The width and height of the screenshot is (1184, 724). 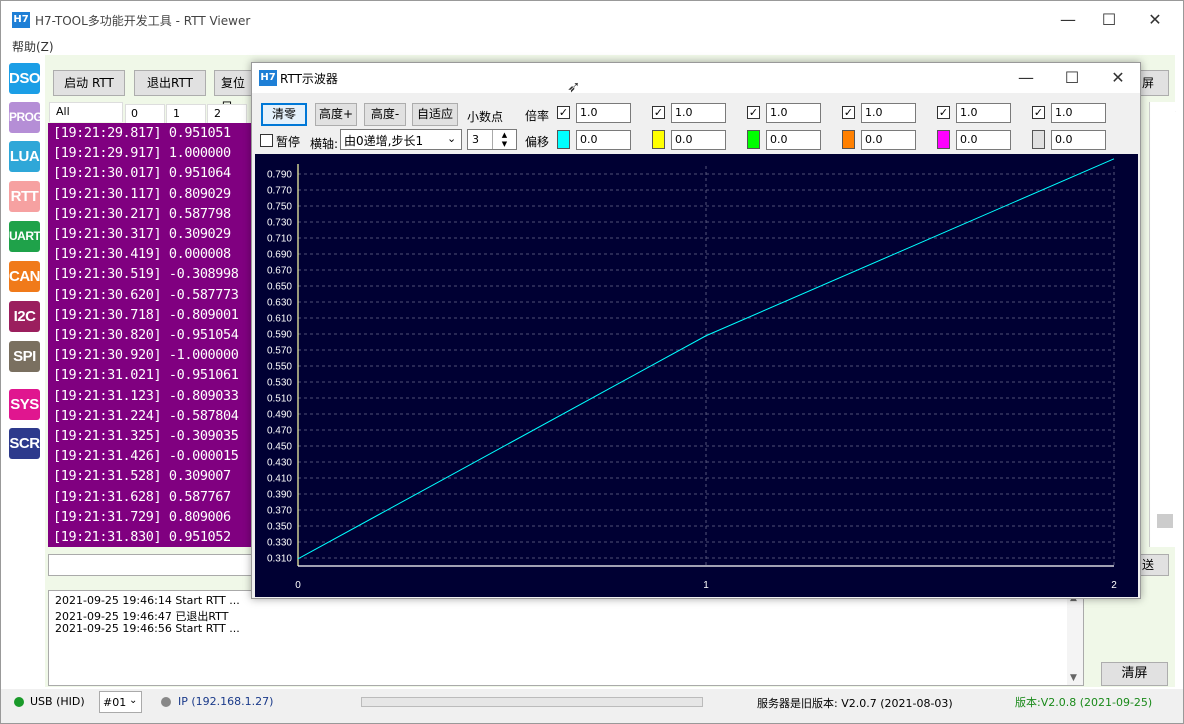 I want to click on tab-terminal-2: 2, so click(x=227, y=114).